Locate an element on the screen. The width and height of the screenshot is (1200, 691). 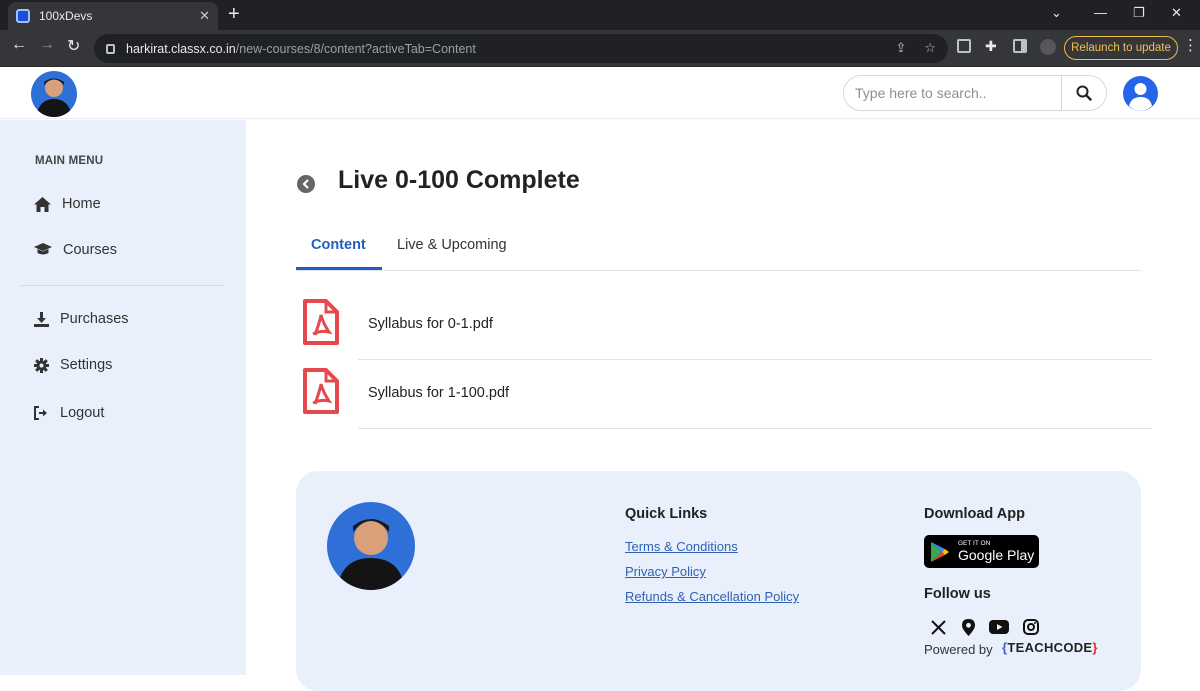
sidebar-item-label: Home is located at coordinates (81, 204).